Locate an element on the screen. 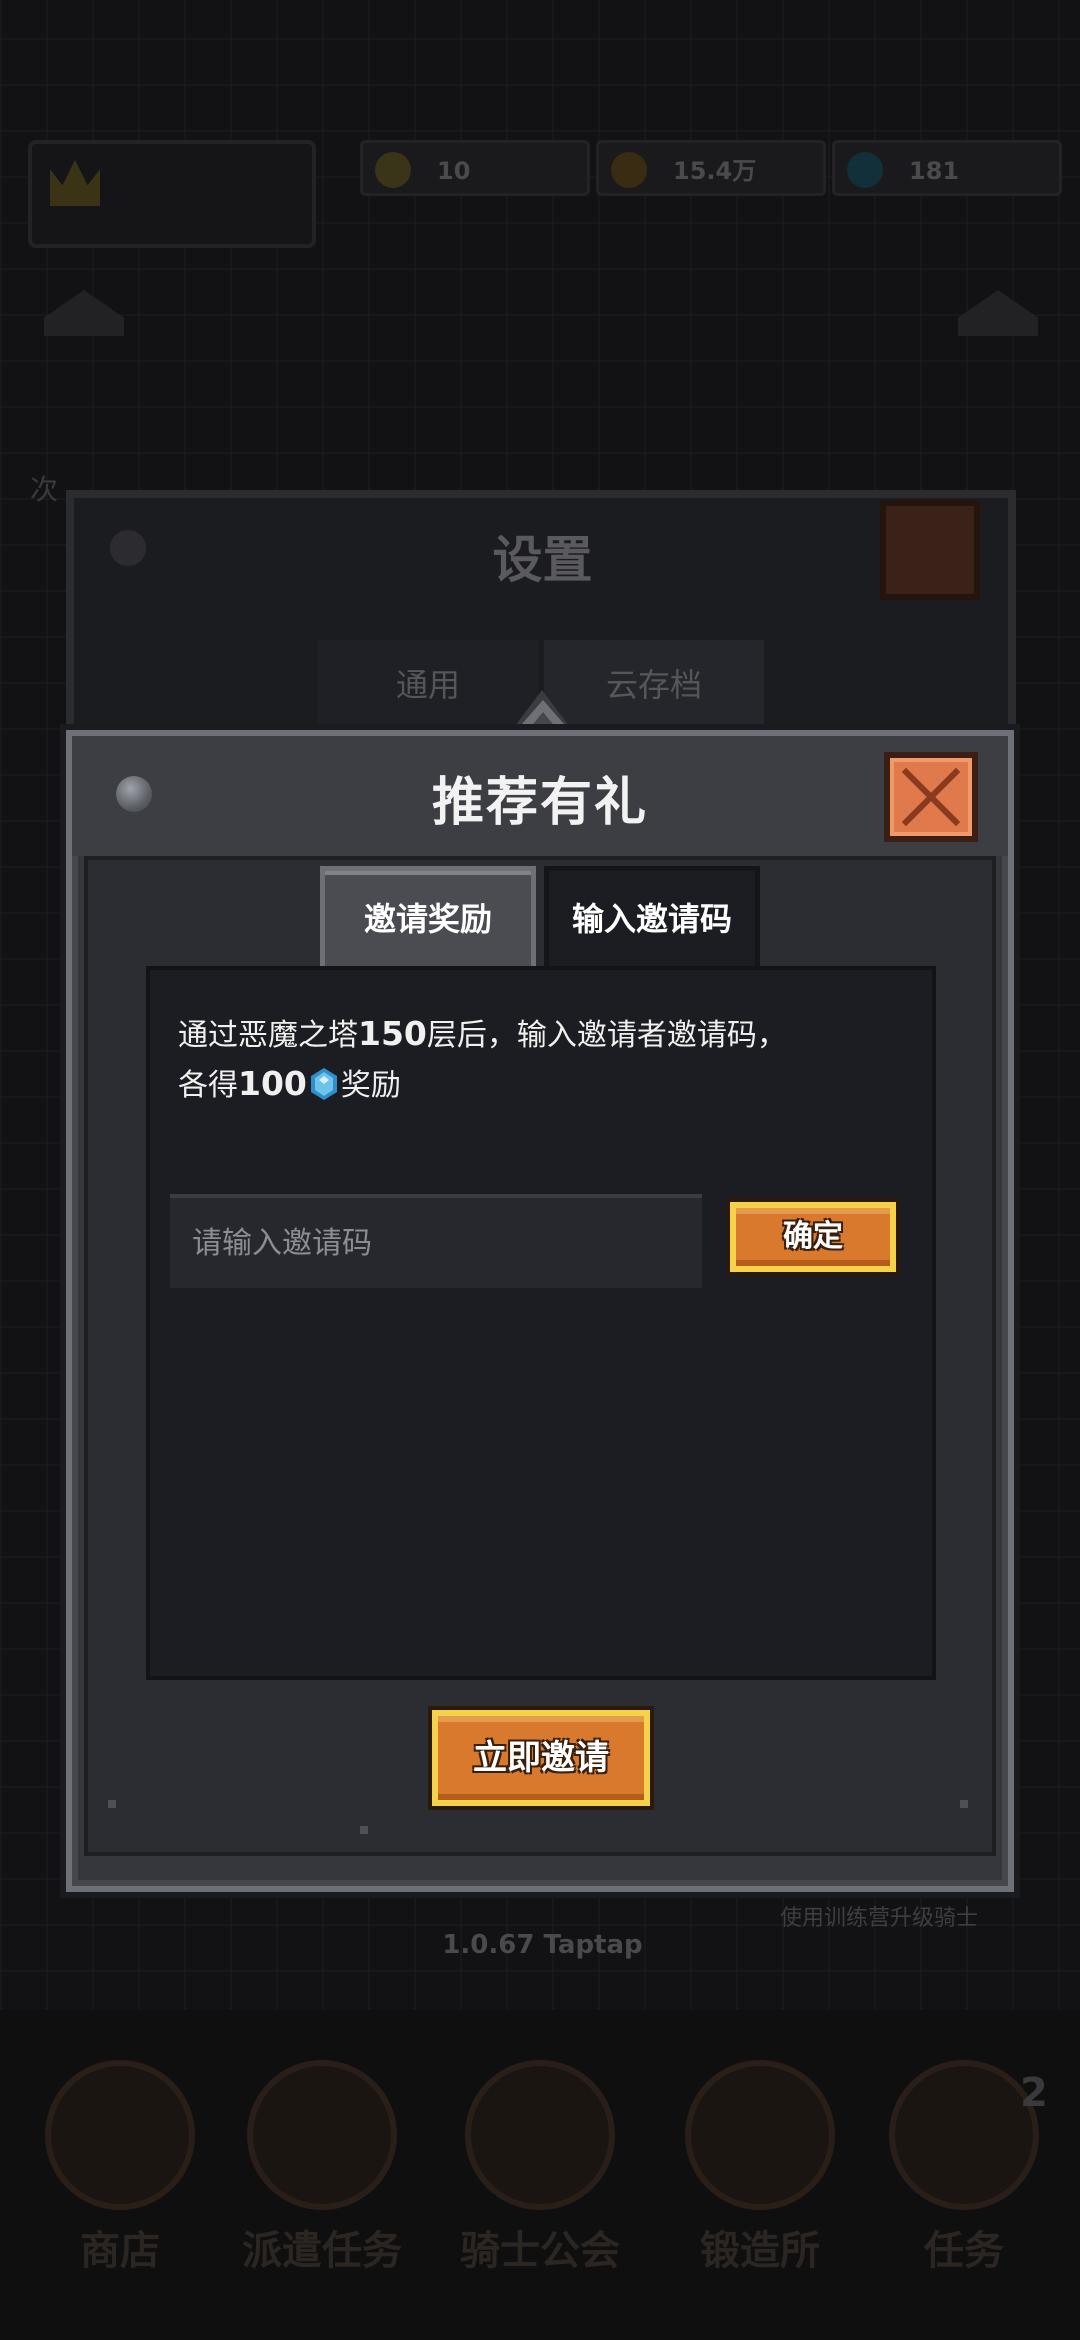 This screenshot has height=2340, width=1080. dialog-title: 推荐有礼 is located at coordinates (539, 803).